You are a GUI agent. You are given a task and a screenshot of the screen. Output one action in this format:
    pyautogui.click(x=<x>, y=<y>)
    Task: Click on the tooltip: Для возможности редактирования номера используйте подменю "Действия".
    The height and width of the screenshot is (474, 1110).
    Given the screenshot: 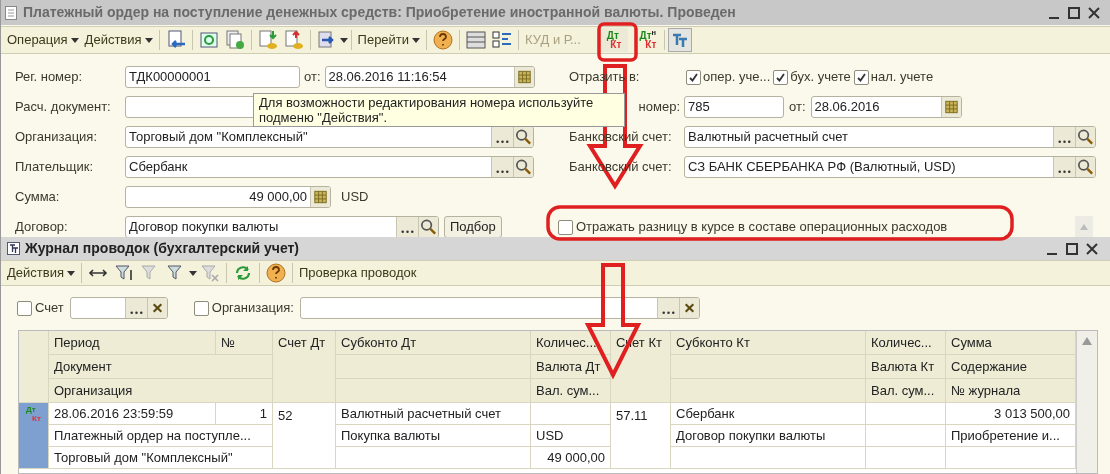 What is the action you would take?
    pyautogui.click(x=439, y=110)
    